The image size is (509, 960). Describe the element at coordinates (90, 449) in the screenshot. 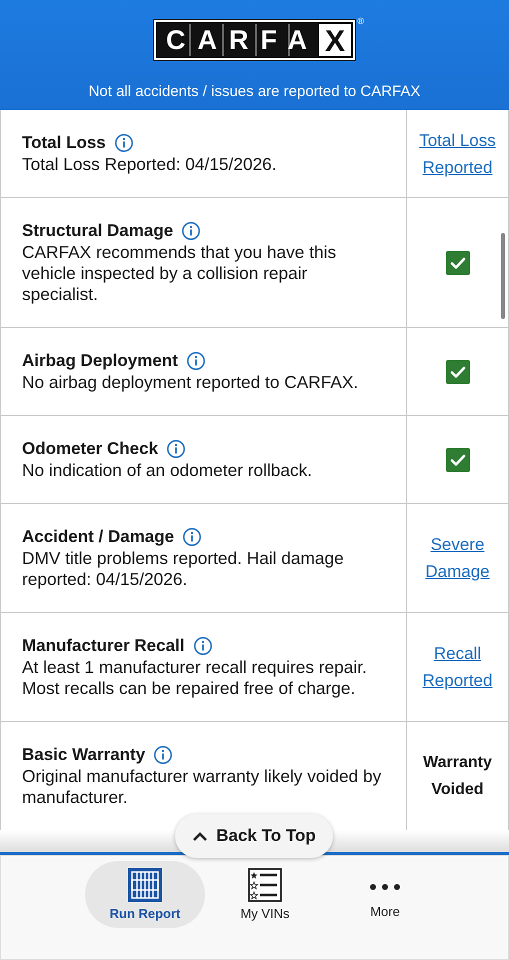

I see `item-title: Odometer Check` at that location.